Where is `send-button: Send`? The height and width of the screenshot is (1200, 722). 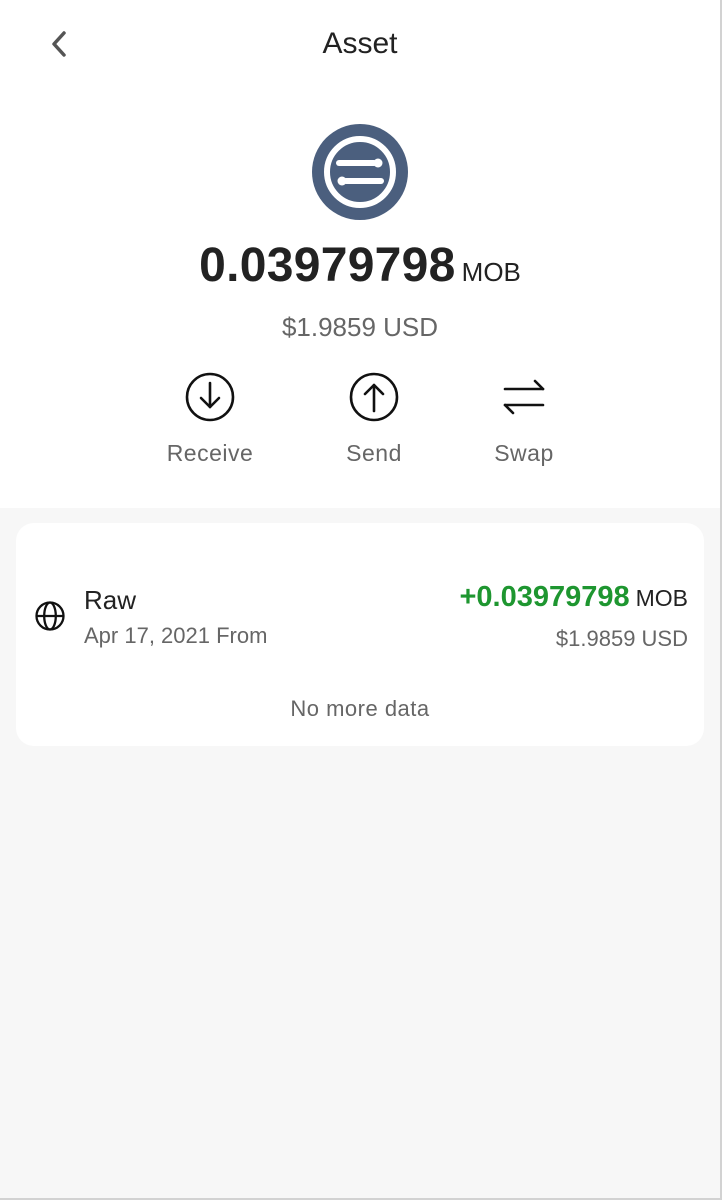 send-button: Send is located at coordinates (374, 420).